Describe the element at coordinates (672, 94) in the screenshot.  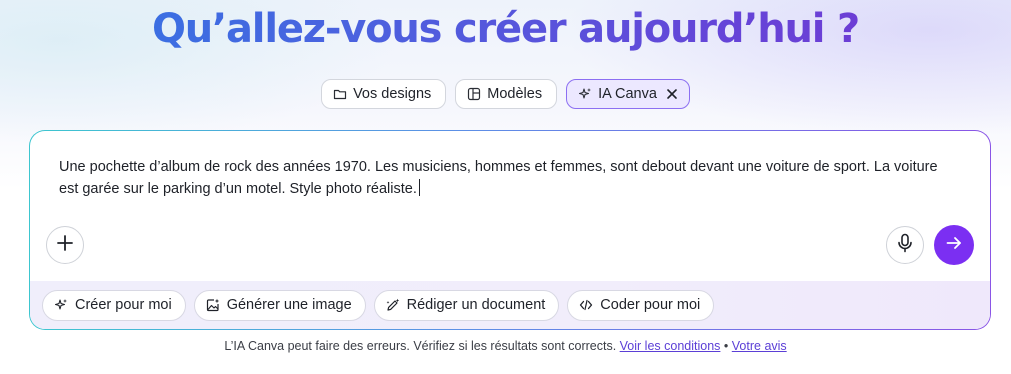
I see `close-icon` at that location.